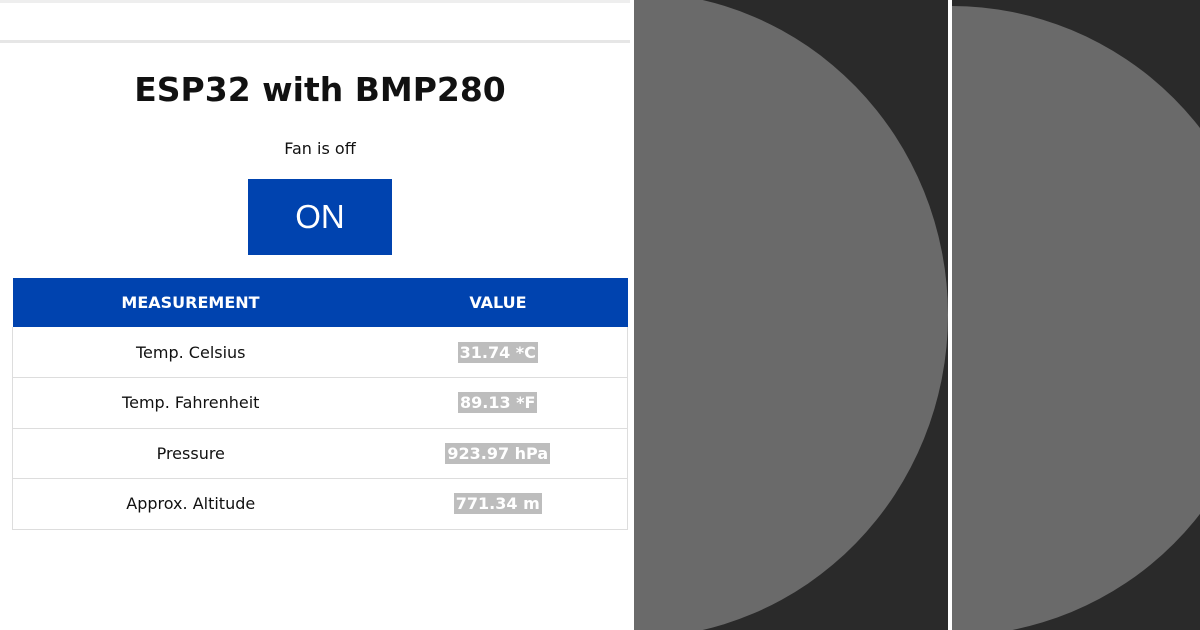 The width and height of the screenshot is (1200, 630). I want to click on measurement-label: Approx. Altitude, so click(190, 504).